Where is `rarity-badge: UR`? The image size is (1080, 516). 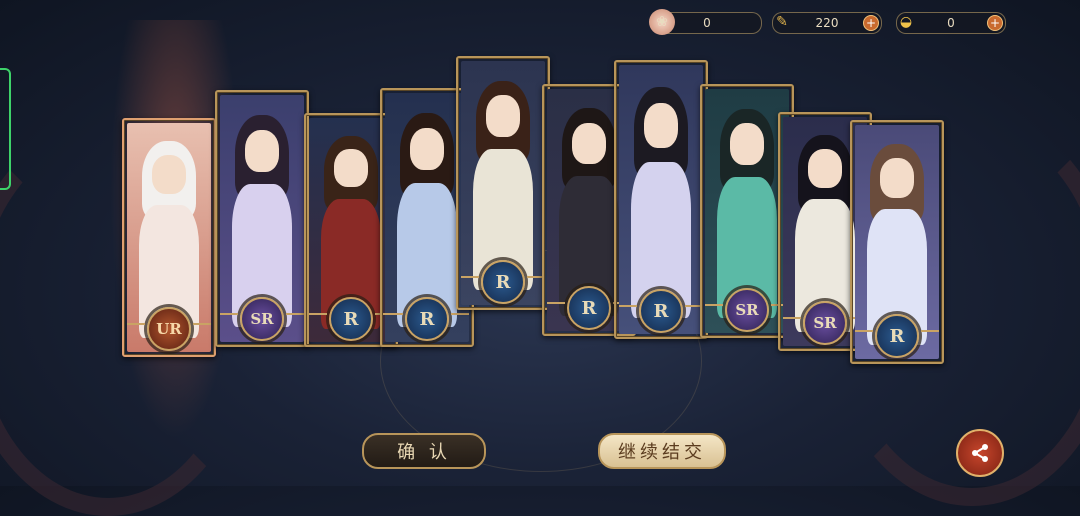
rarity-badge: UR is located at coordinates (169, 329).